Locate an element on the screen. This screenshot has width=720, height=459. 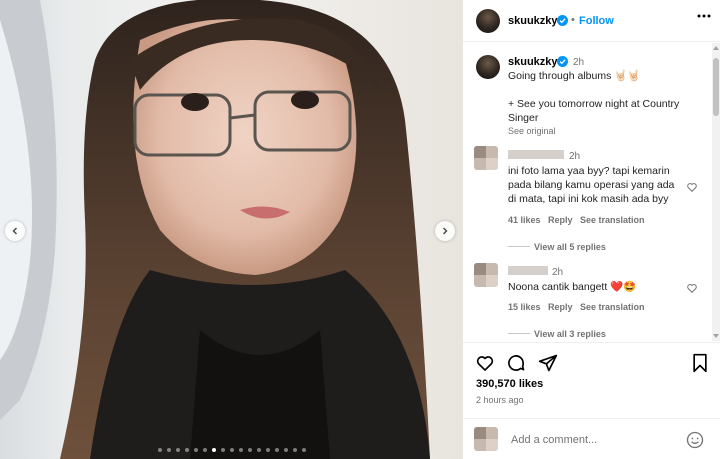
heart-icon is located at coordinates (485, 363).